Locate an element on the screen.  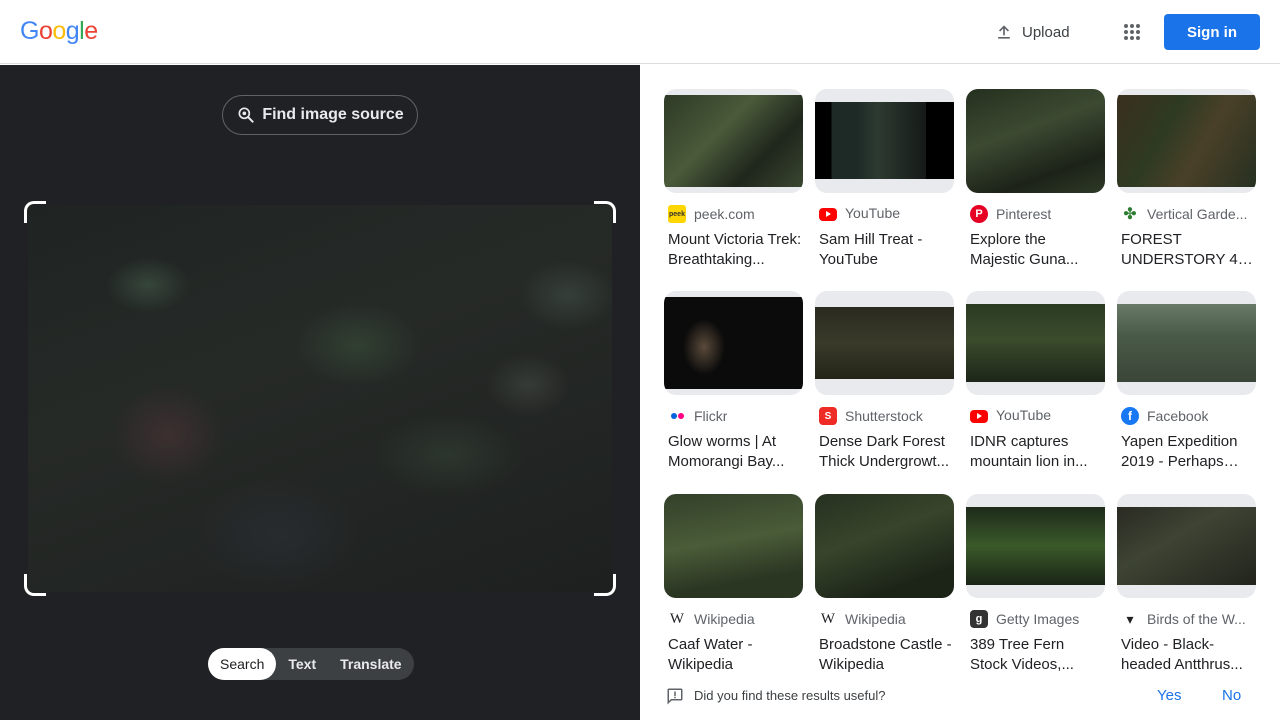
flickr-icon is located at coordinates (677, 416).